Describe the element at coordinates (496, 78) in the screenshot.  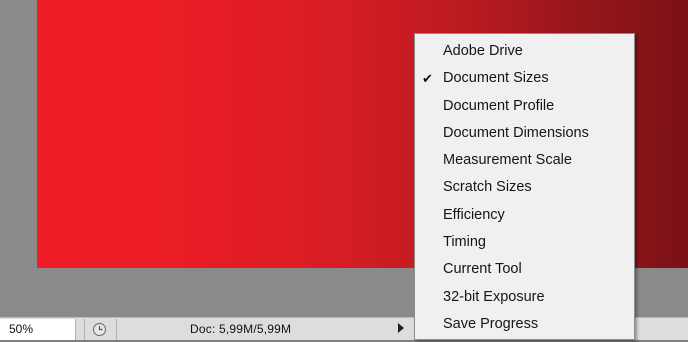
I see `menu-item-label: Document Sizes` at that location.